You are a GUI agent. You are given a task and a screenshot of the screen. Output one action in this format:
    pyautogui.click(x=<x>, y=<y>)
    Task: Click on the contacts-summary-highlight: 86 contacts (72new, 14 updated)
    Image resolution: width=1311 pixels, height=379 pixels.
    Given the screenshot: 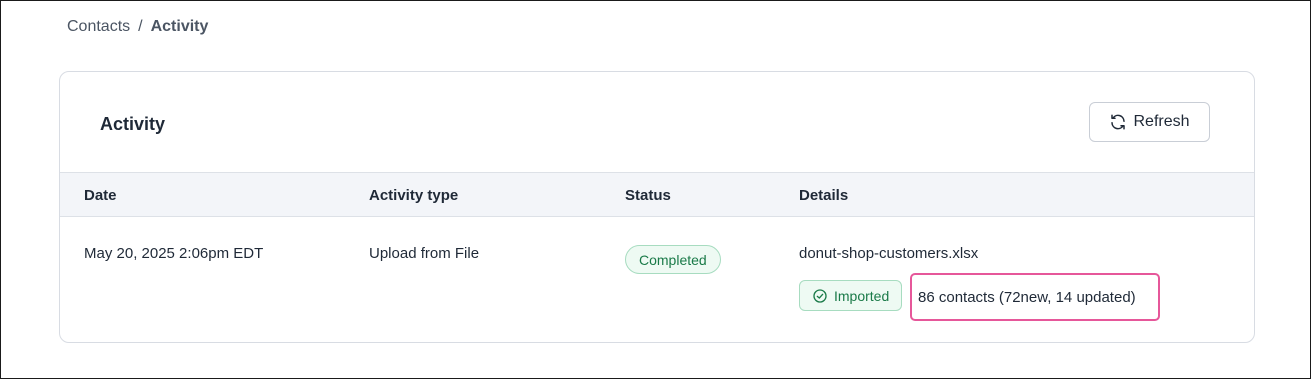 What is the action you would take?
    pyautogui.click(x=1035, y=297)
    